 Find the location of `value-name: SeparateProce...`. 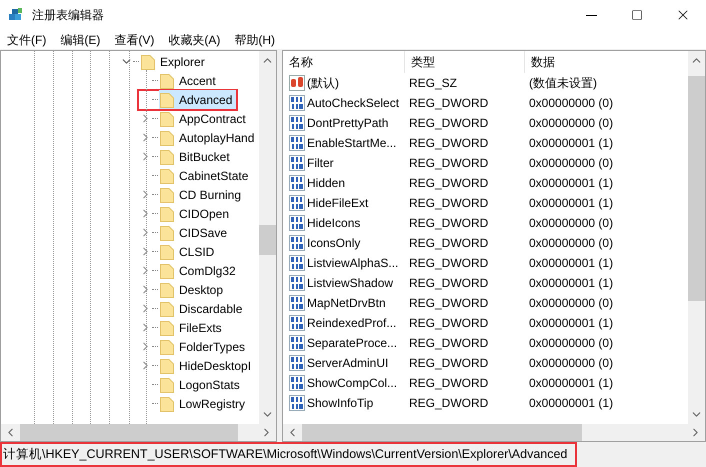

value-name: SeparateProce... is located at coordinates (352, 343).